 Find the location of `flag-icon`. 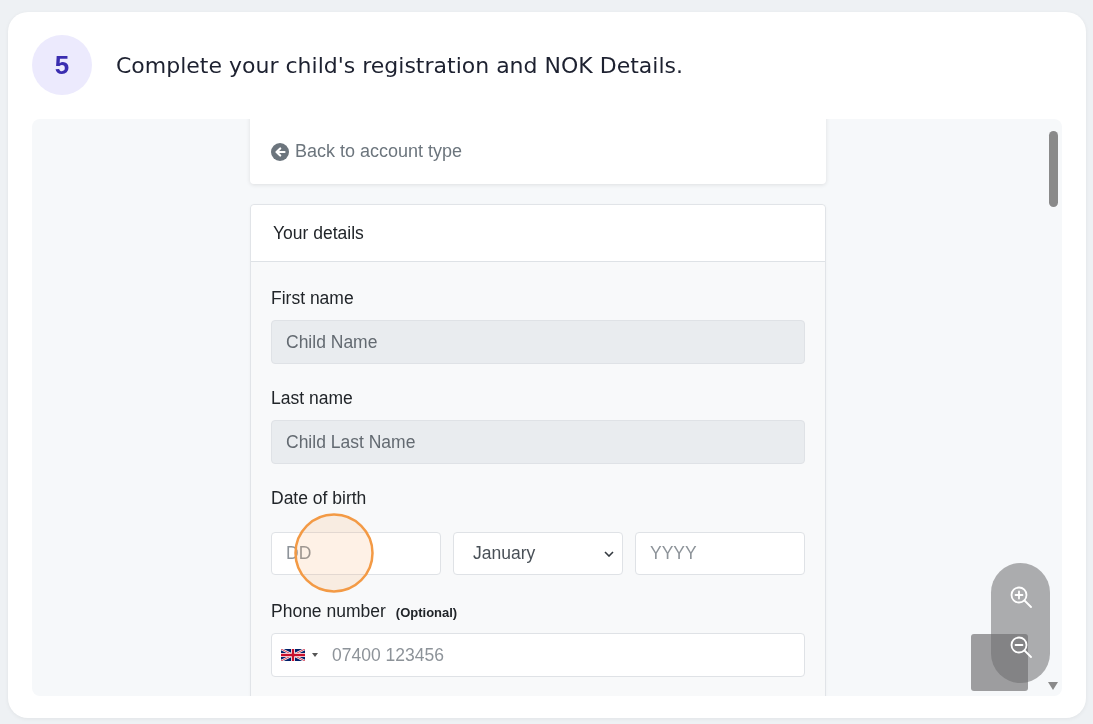

flag-icon is located at coordinates (293, 655).